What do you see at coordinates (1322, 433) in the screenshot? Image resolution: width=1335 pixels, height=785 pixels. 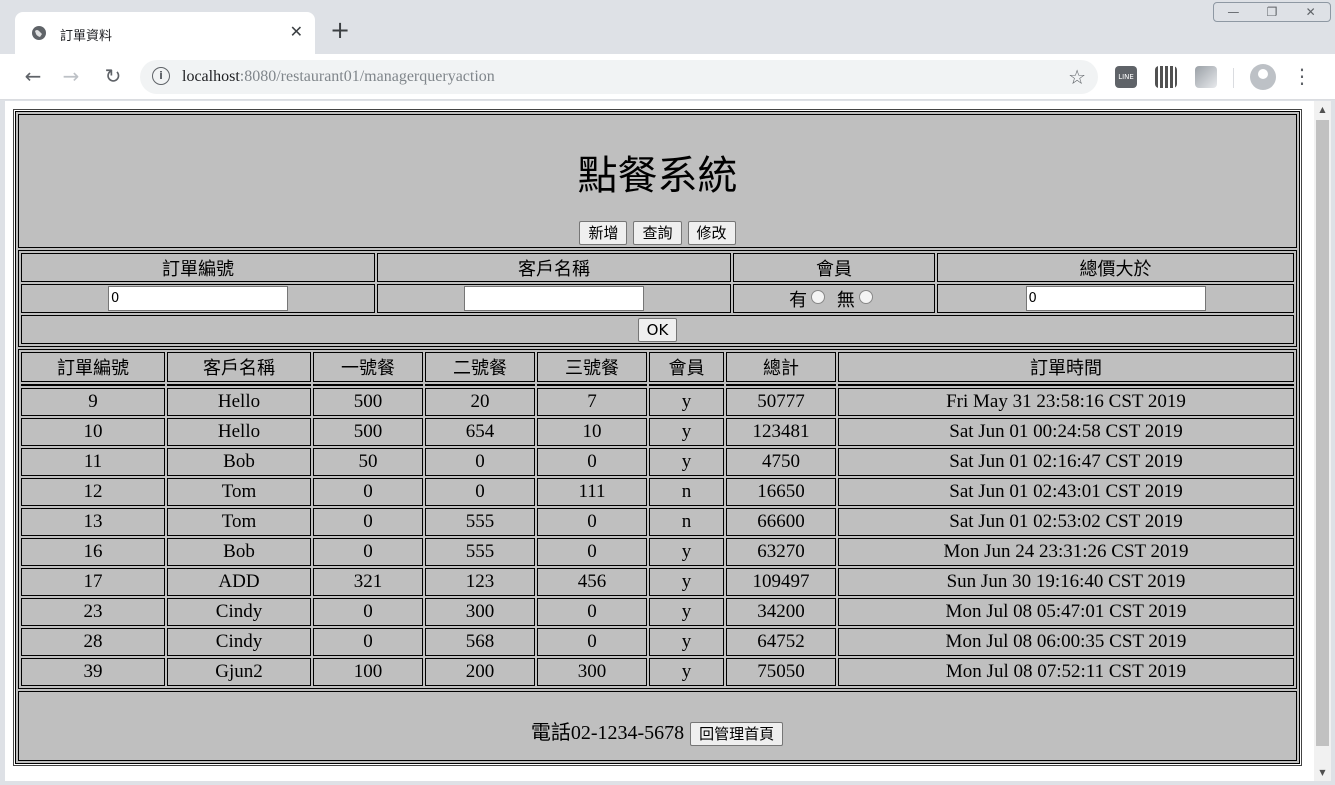 I see `scrollbar-thumb` at bounding box center [1322, 433].